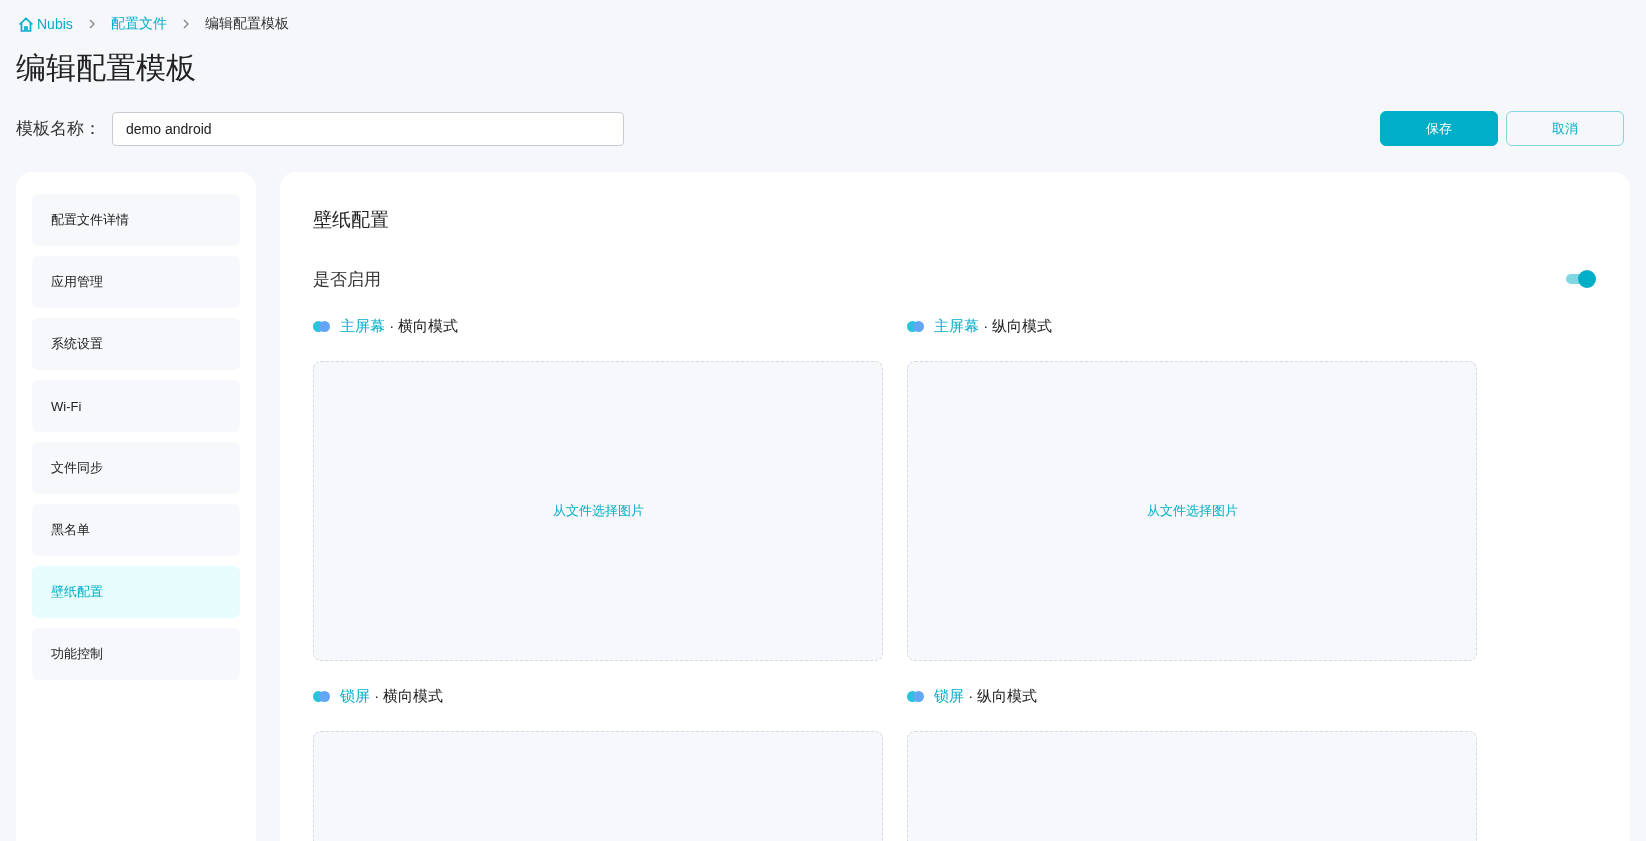 This screenshot has width=1646, height=841. Describe the element at coordinates (1581, 279) in the screenshot. I see `enable-toggle` at that location.